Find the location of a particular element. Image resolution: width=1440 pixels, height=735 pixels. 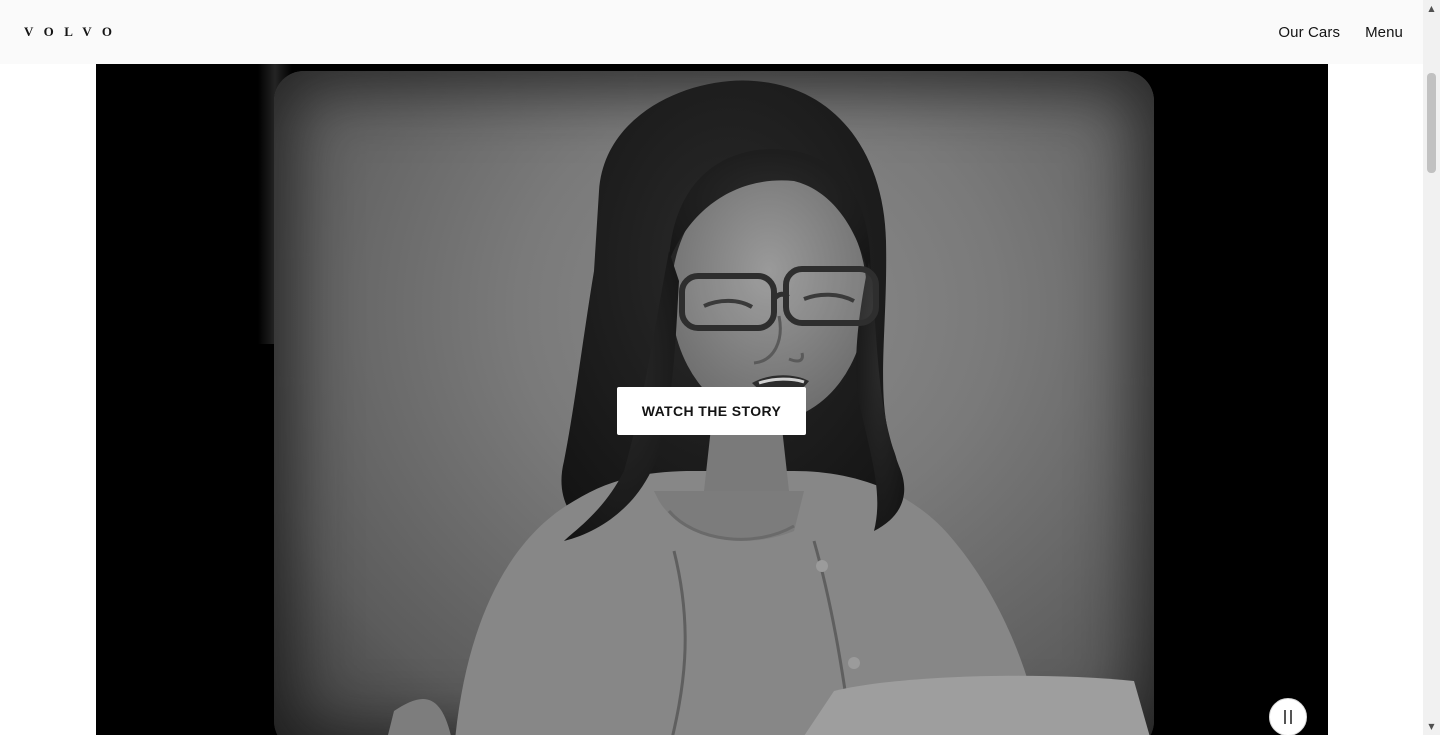

pause-video-button is located at coordinates (1288, 716).